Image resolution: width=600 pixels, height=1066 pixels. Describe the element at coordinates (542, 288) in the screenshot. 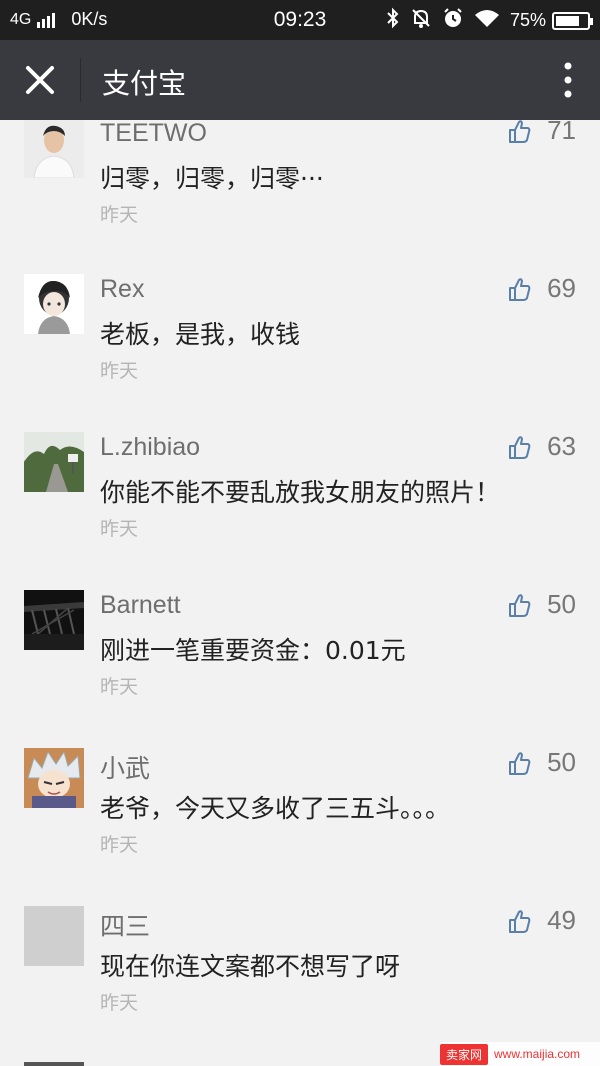

I see `like-button: 69` at that location.